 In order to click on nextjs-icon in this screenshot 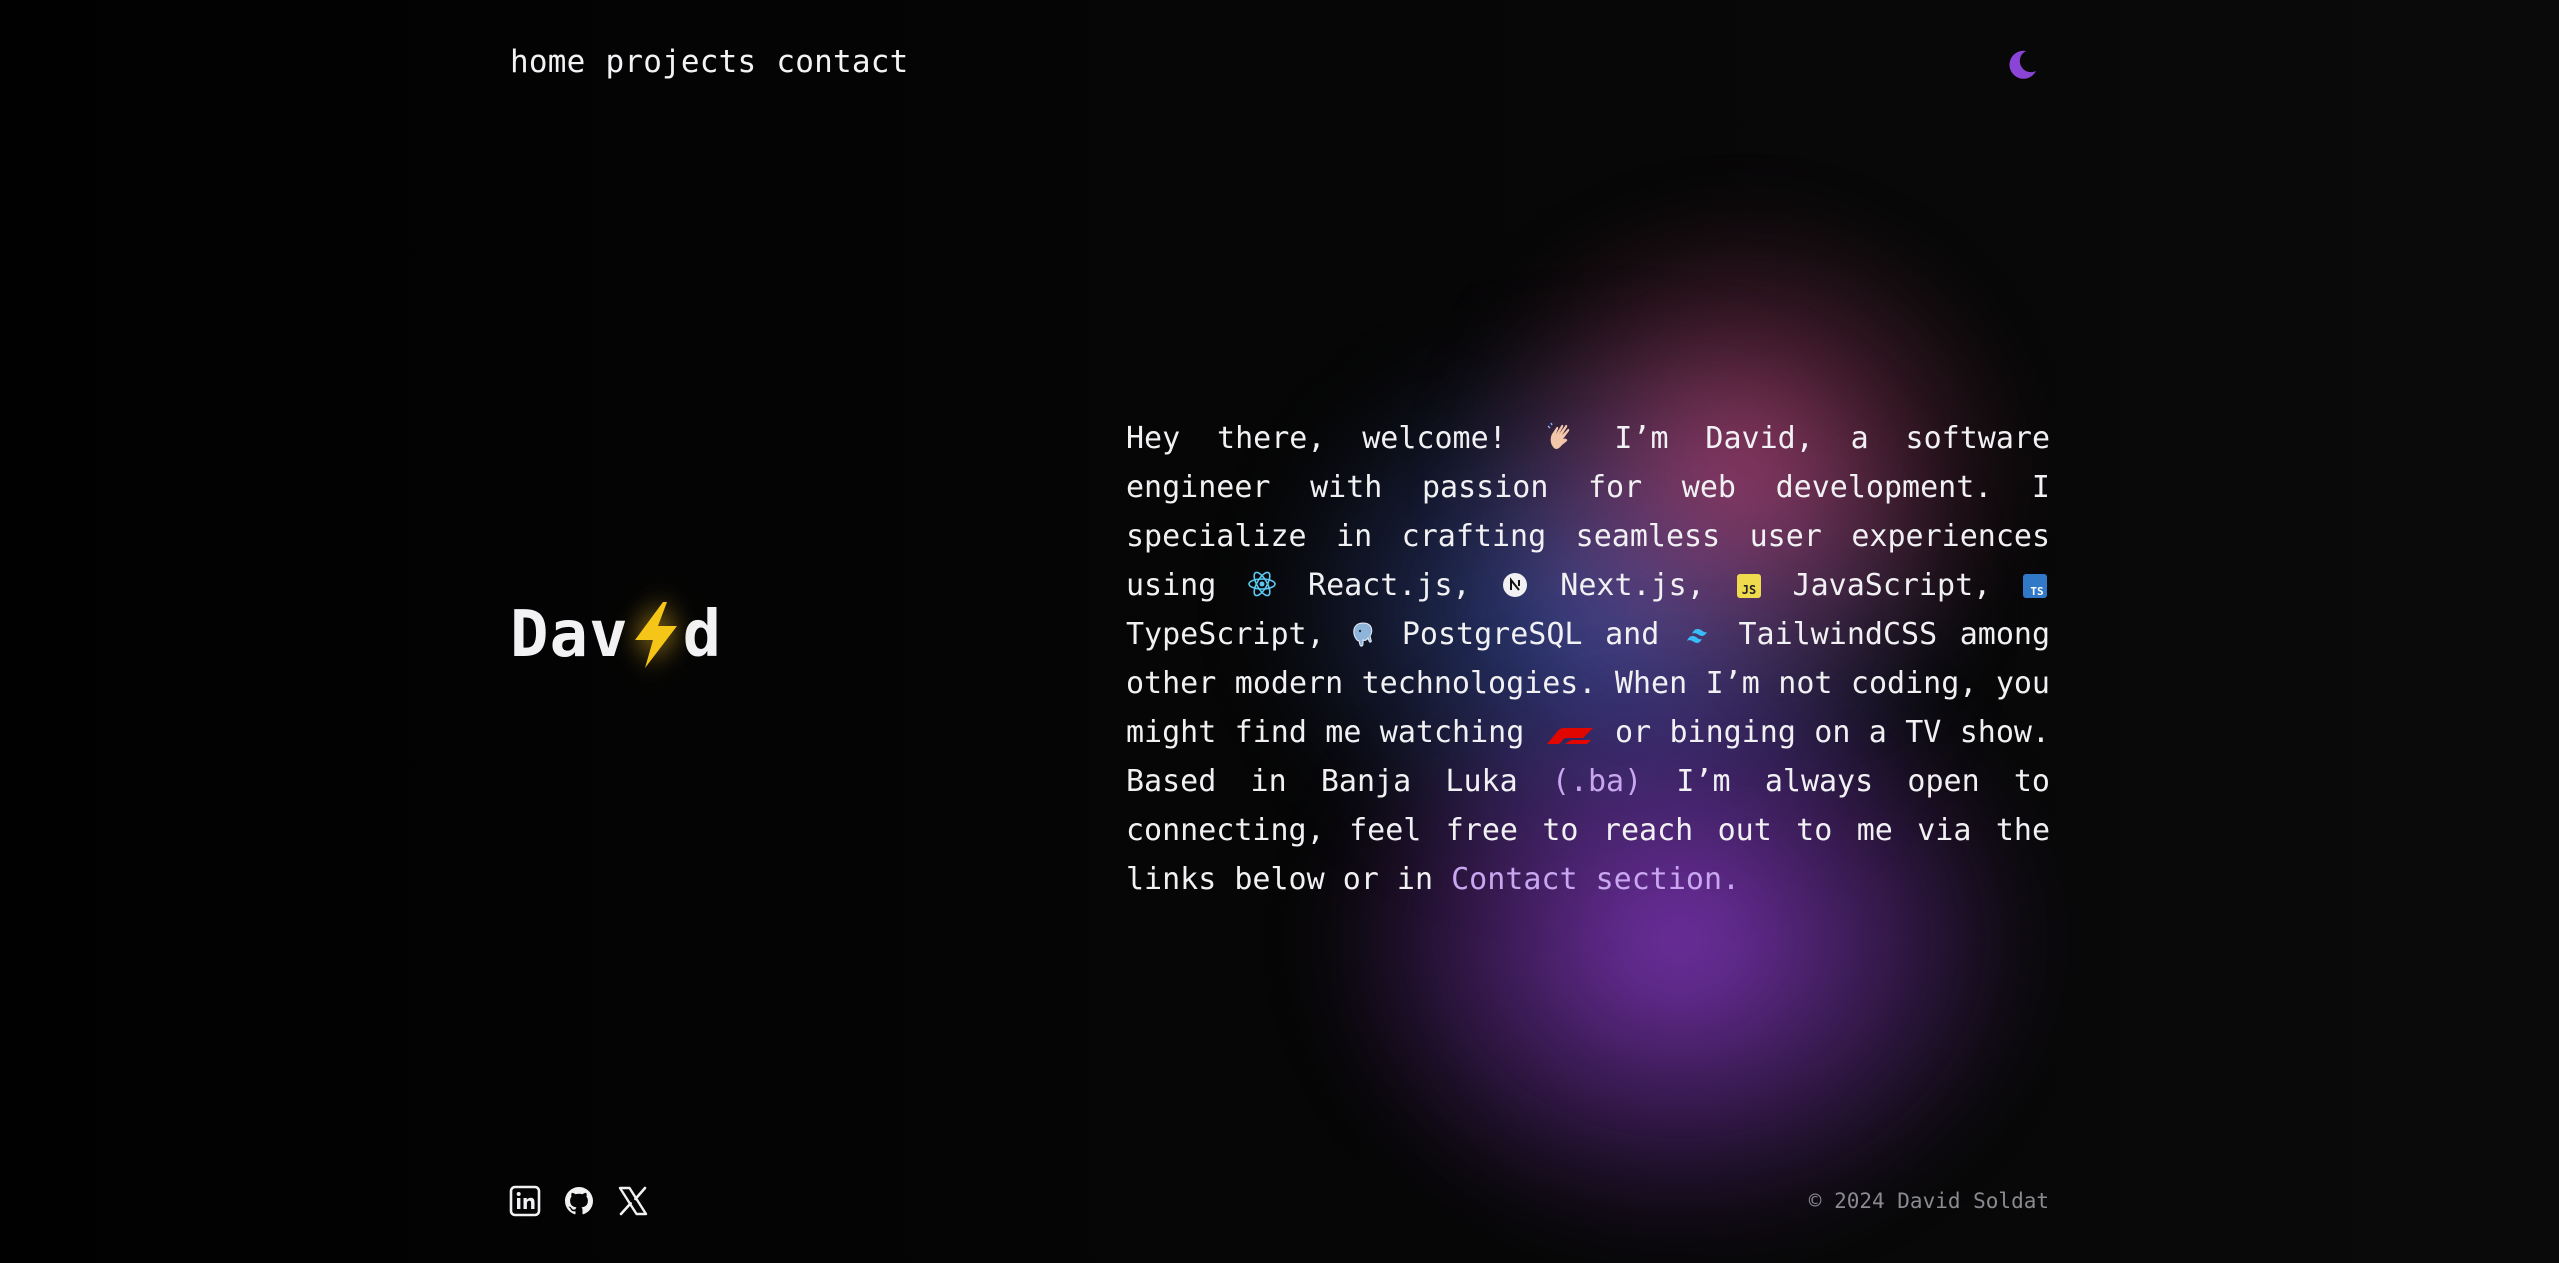, I will do `click(1515, 585)`.